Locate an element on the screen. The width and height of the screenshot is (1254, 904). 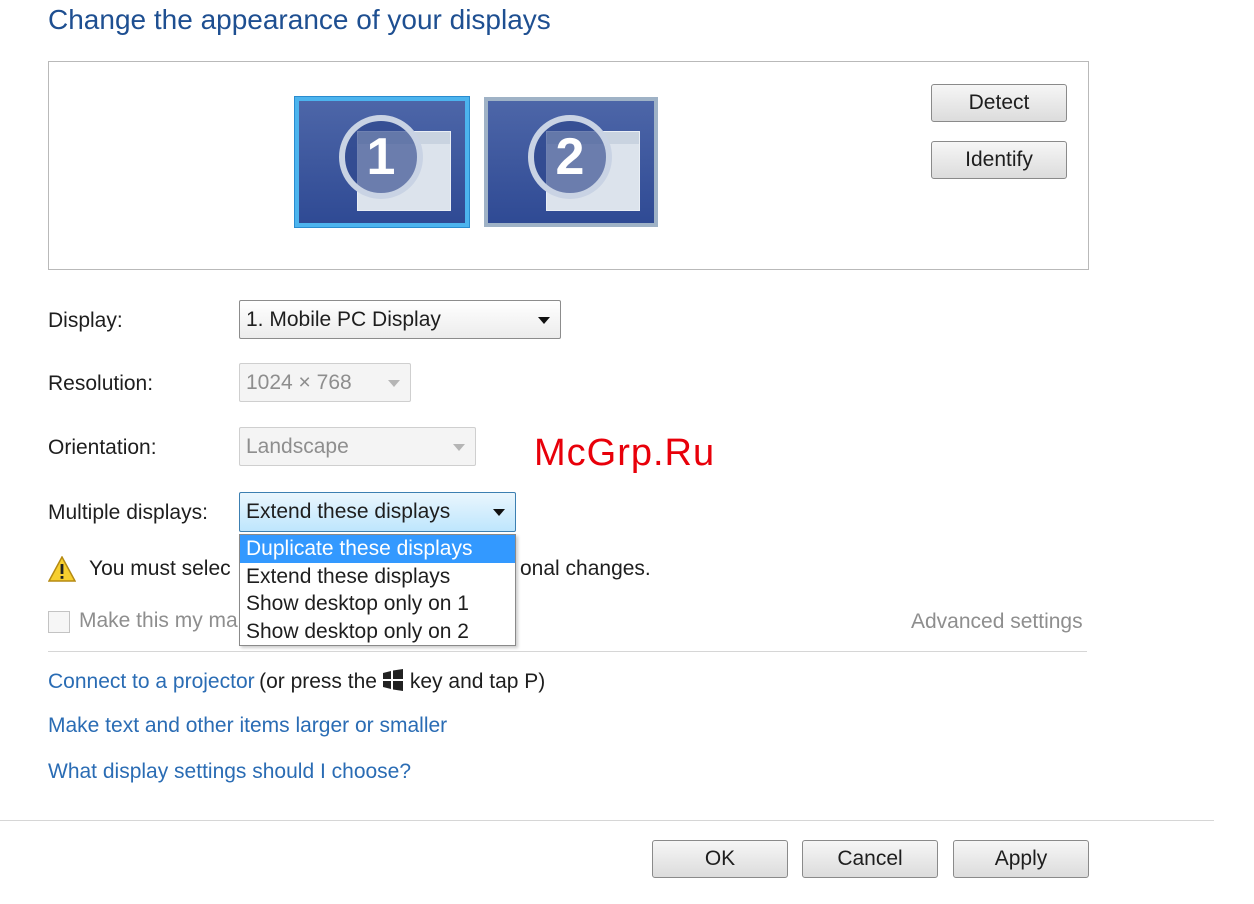
warning-text-end: onal changes. is located at coordinates (585, 568).